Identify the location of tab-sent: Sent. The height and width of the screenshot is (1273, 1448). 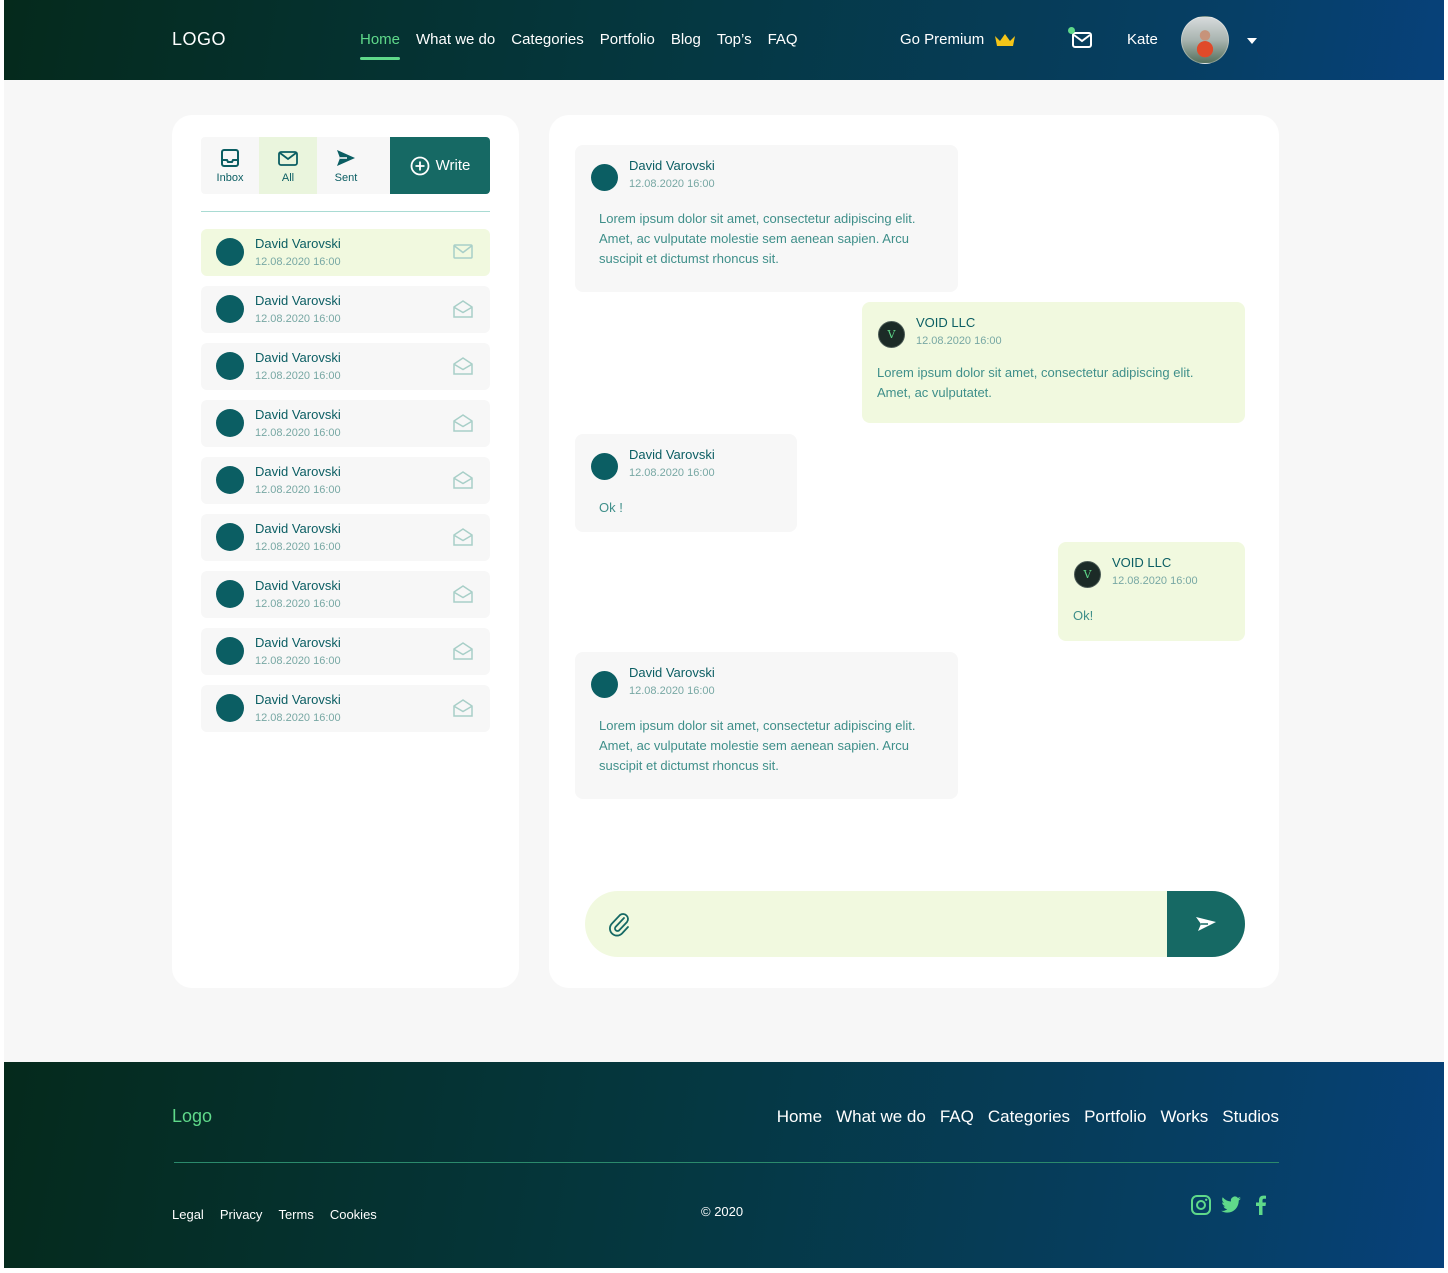
(346, 165).